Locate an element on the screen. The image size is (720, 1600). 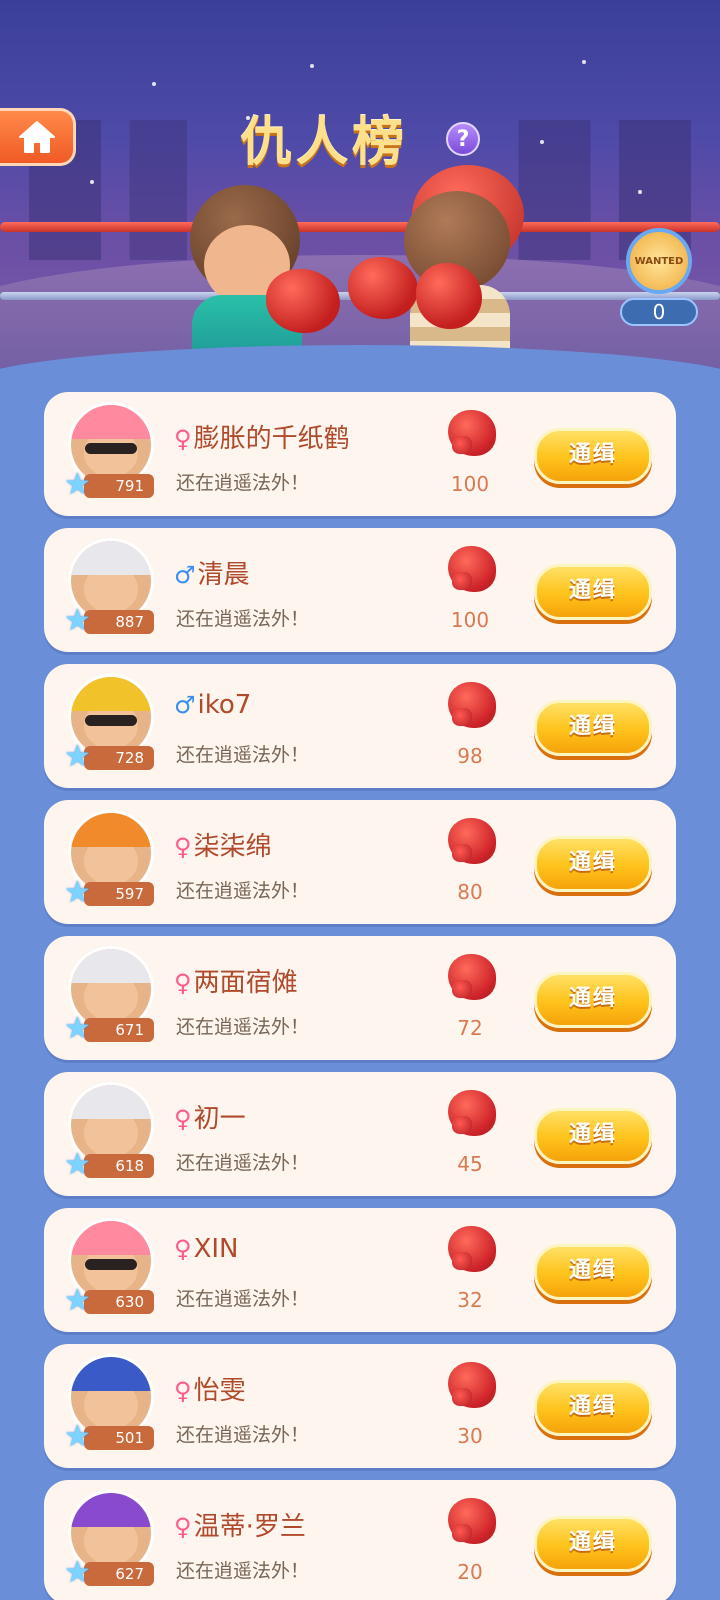
hit-count: 45 is located at coordinates (470, 1164).